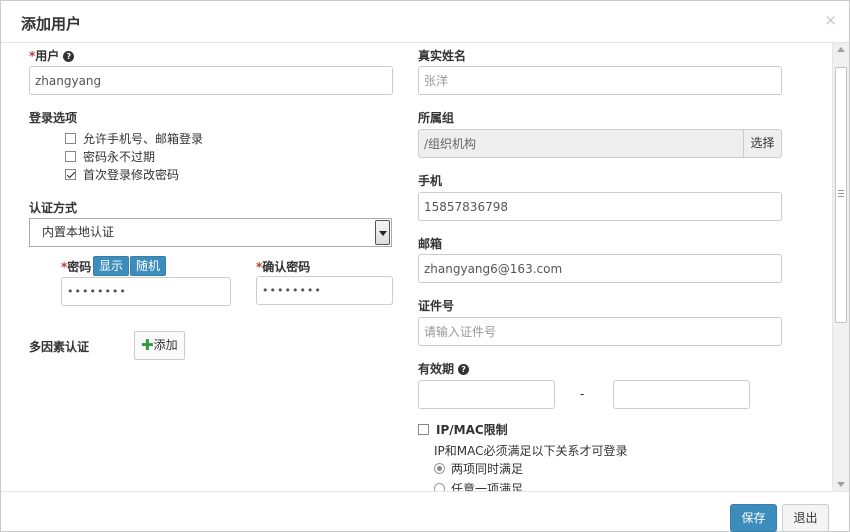 The image size is (850, 532). What do you see at coordinates (146, 291) in the screenshot?
I see `password-input` at bounding box center [146, 291].